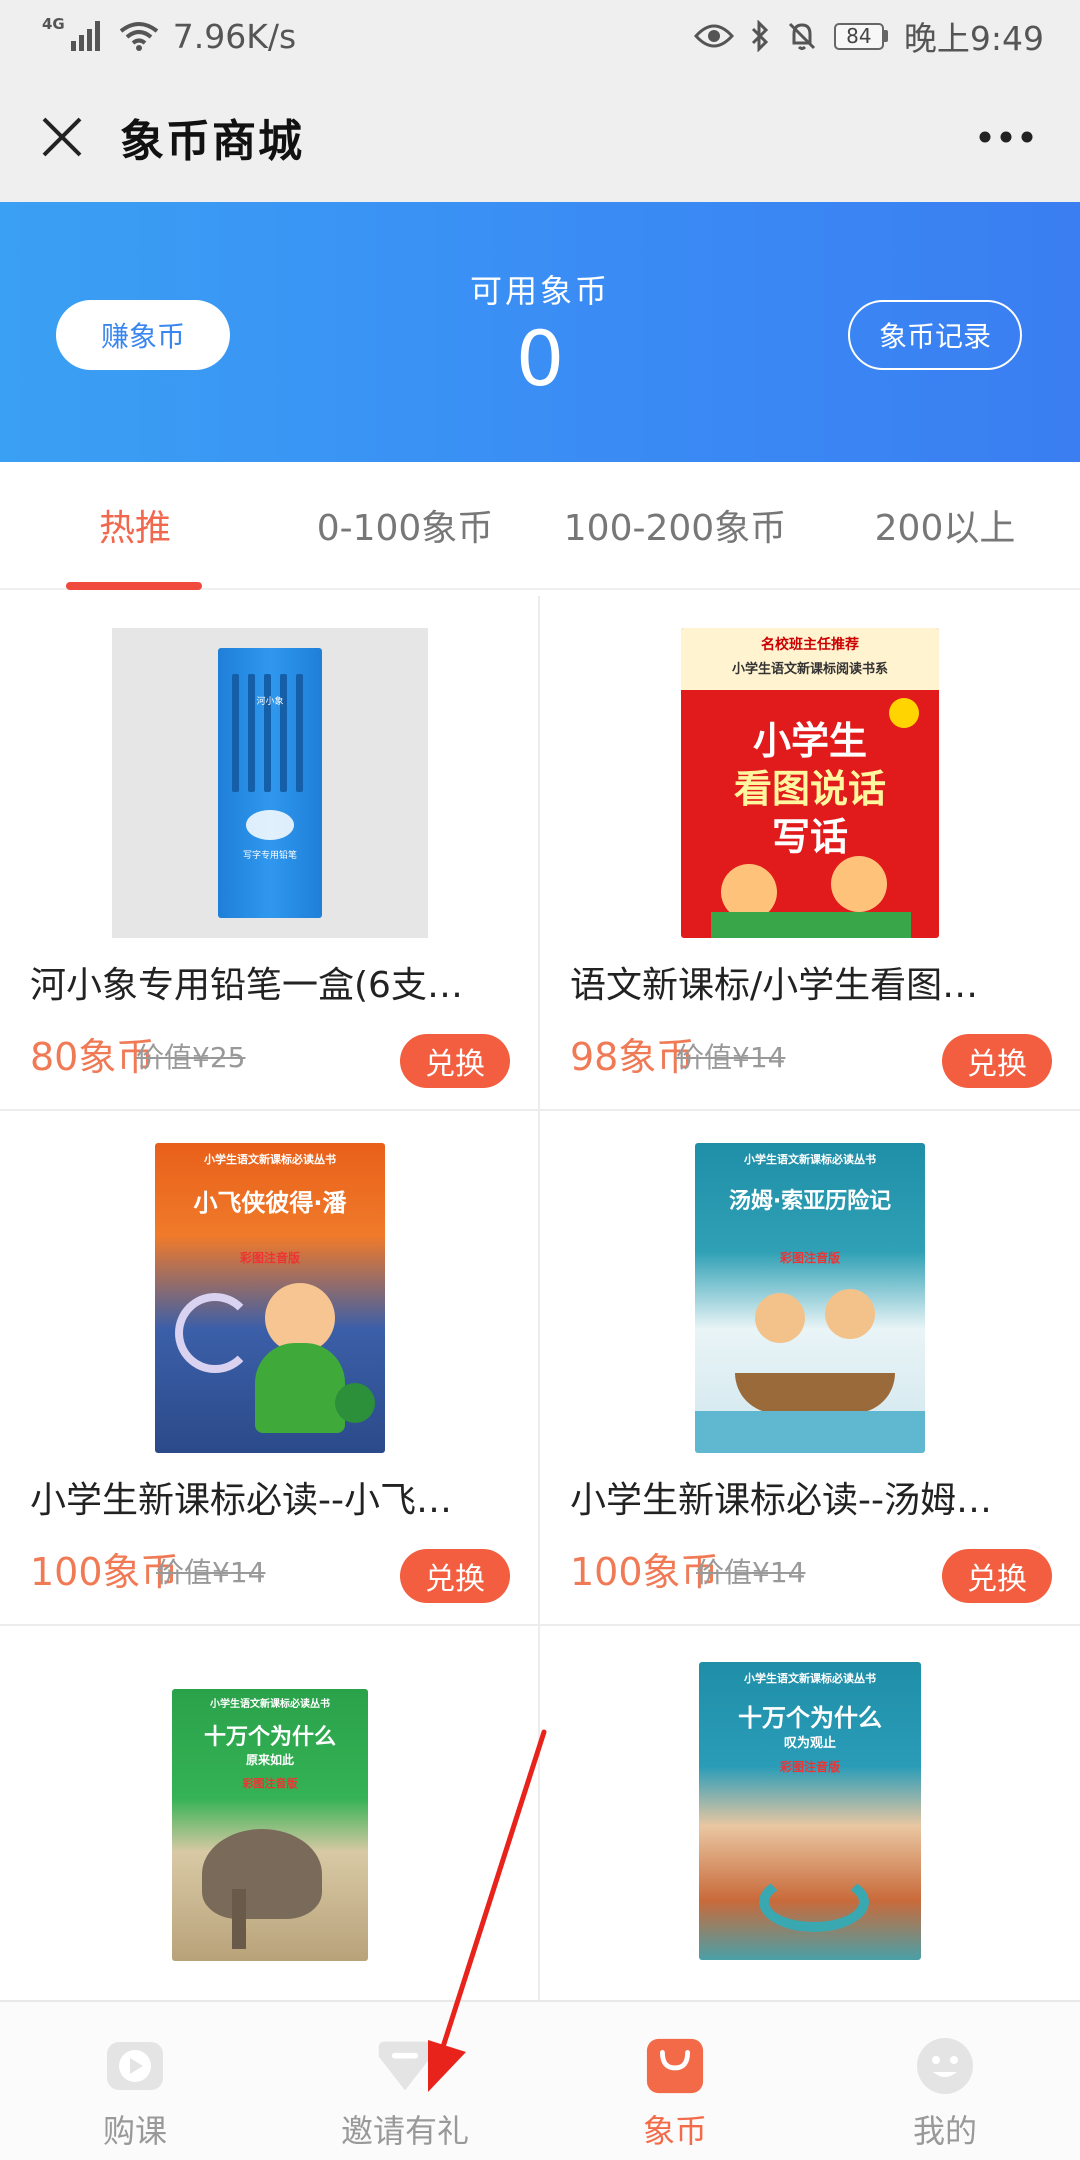 Image resolution: width=1080 pixels, height=2160 pixels. Describe the element at coordinates (540, 36) in the screenshot. I see `status-bar: 4G 7.96K/s 84 晚上9:49` at that location.